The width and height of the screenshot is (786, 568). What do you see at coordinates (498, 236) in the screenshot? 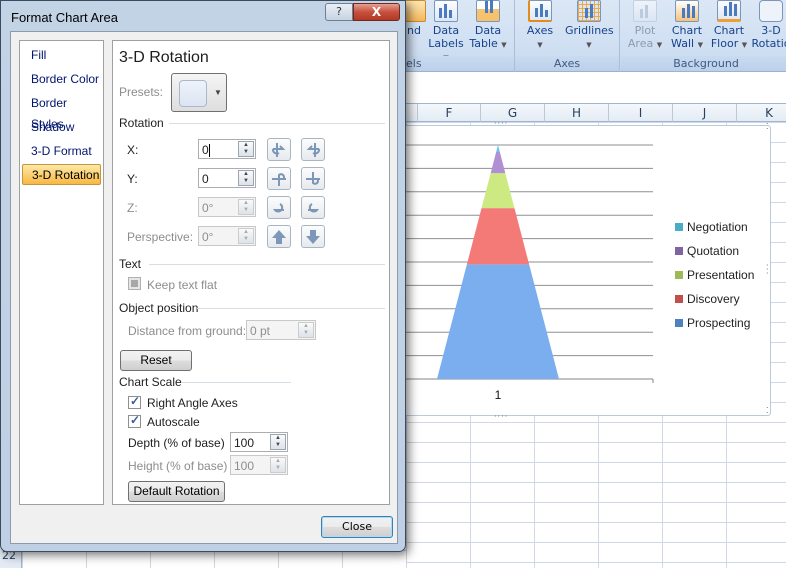
I see `pyramid-segment-discovery` at bounding box center [498, 236].